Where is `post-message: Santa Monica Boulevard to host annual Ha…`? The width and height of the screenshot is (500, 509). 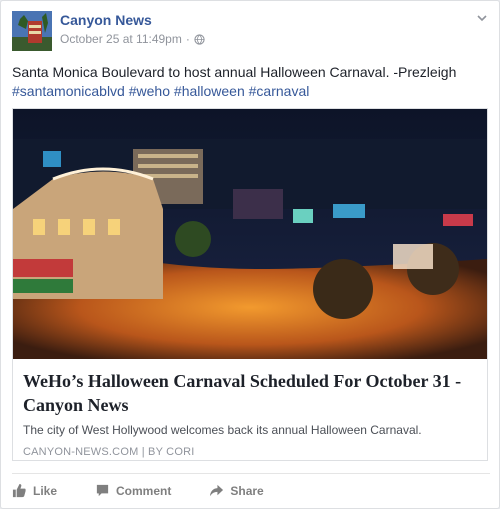 post-message: Santa Monica Boulevard to host annual Ha… is located at coordinates (252, 82).